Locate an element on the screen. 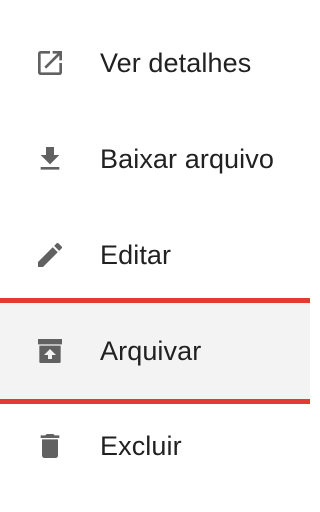 The image size is (320, 512). menu-item-label: Ver detalhes is located at coordinates (176, 62).